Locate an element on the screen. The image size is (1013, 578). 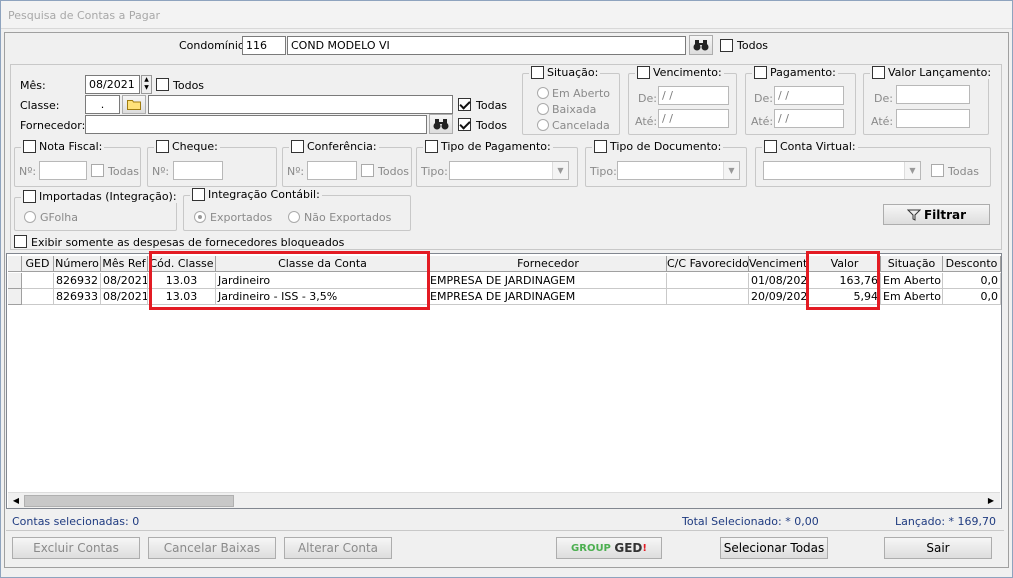
col-cod-classe: Cód. Classe is located at coordinates (182, 264).